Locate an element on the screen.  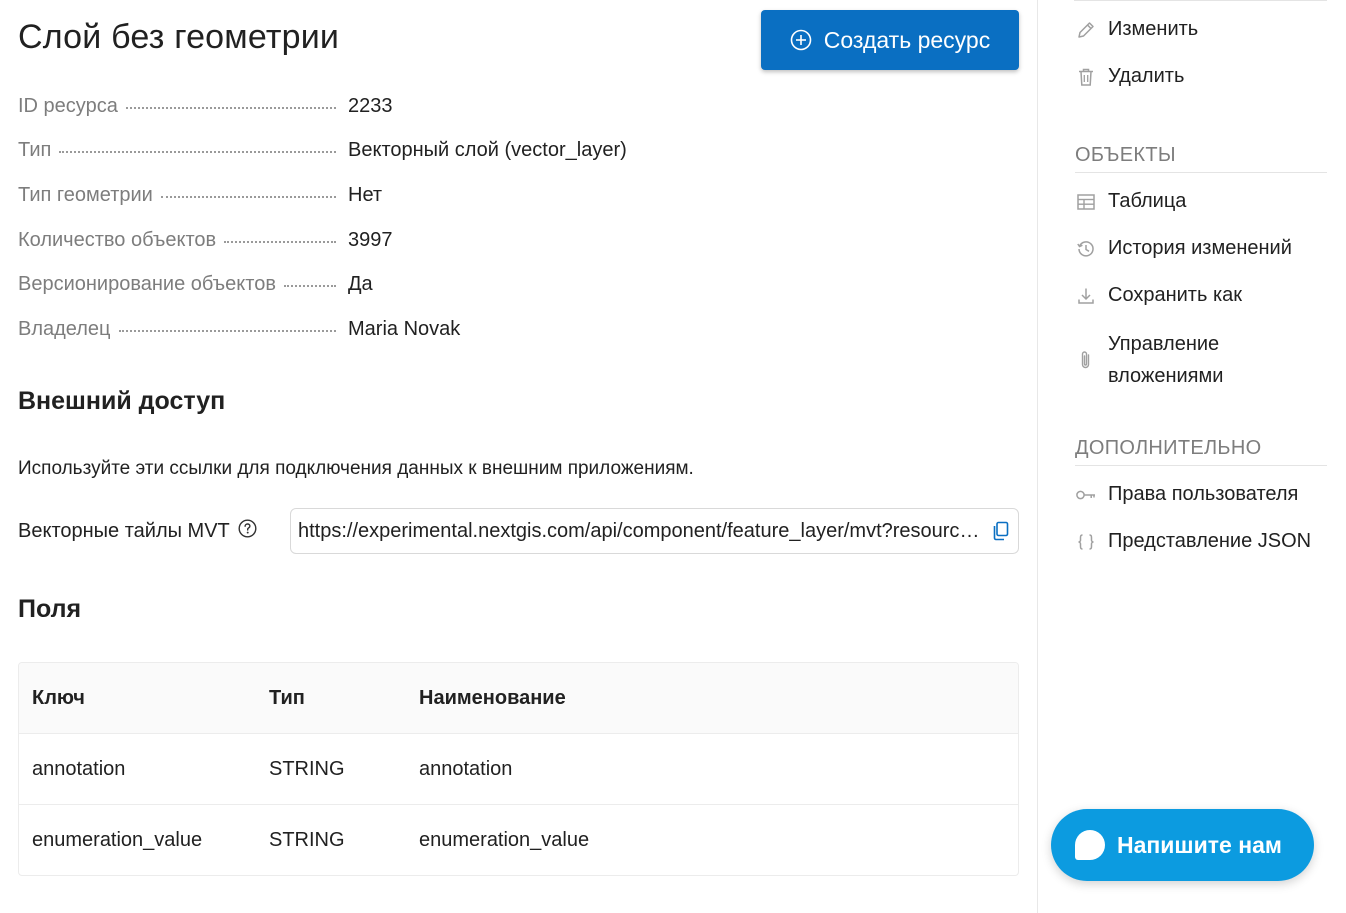
table-cell-key: annotation is located at coordinates (79, 768).